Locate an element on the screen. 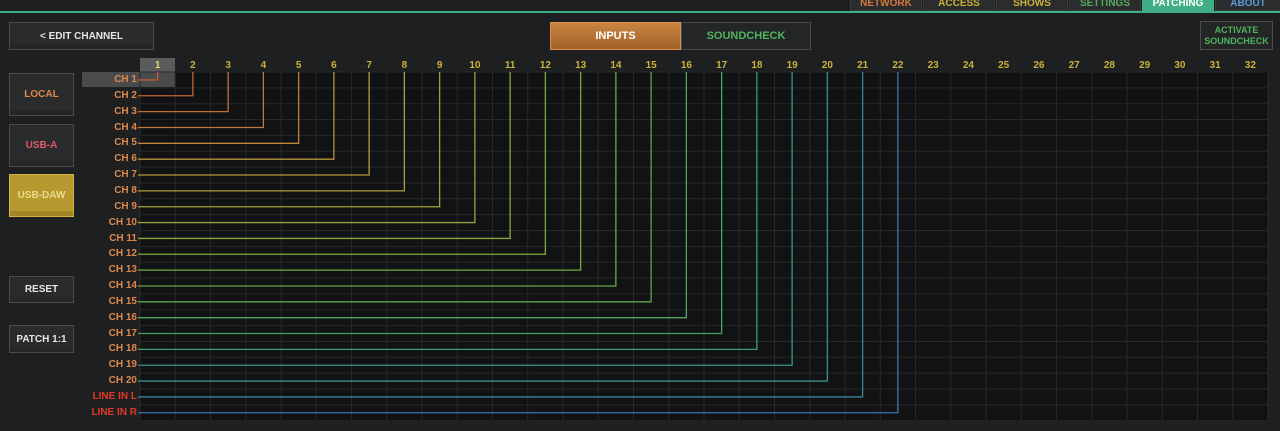  tab-network: NETWORK is located at coordinates (886, 5).